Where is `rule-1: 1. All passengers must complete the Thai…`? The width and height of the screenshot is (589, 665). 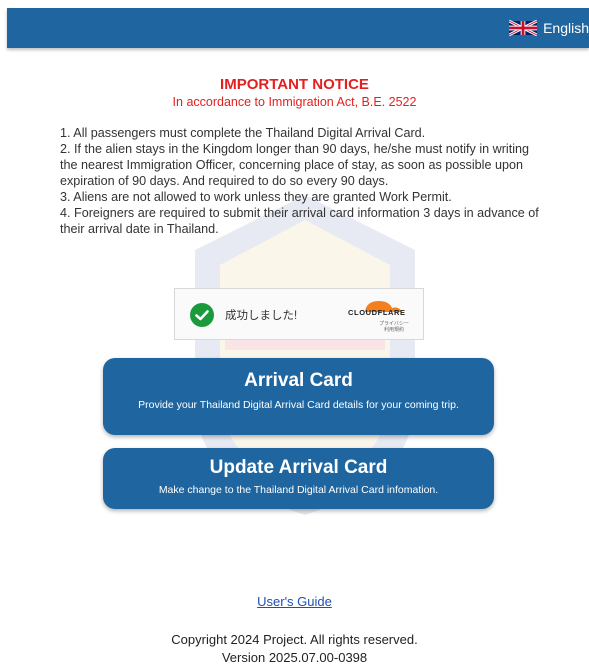
rule-1: 1. All passengers must complete the Thai… is located at coordinates (243, 133).